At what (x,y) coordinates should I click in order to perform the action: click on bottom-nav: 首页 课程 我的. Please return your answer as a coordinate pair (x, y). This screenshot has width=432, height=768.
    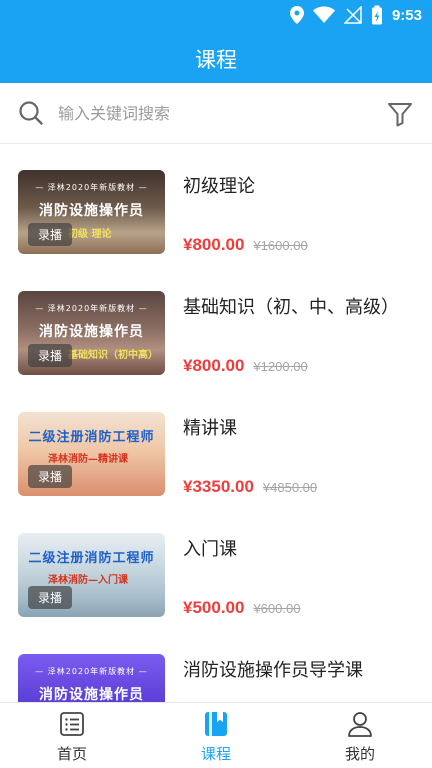
    Looking at the image, I should click on (216, 735).